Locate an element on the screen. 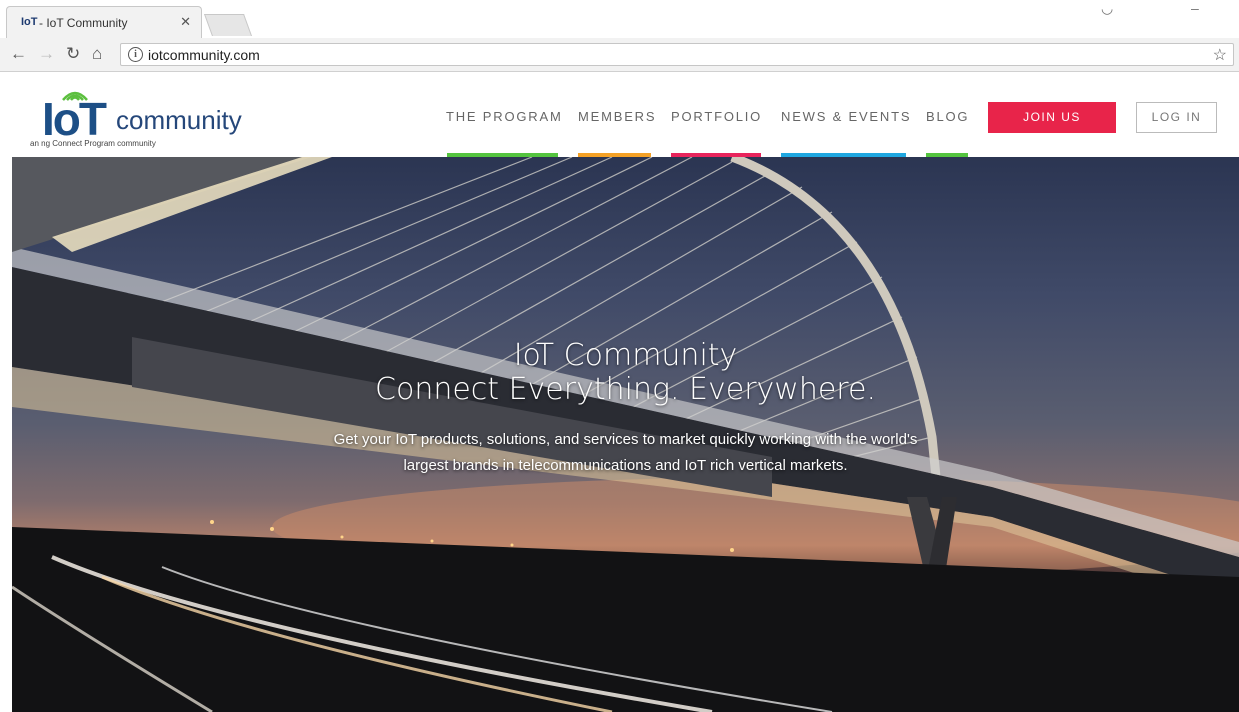 The width and height of the screenshot is (1239, 712). browser-tab: IoT - IoT Community ✕ is located at coordinates (104, 22).